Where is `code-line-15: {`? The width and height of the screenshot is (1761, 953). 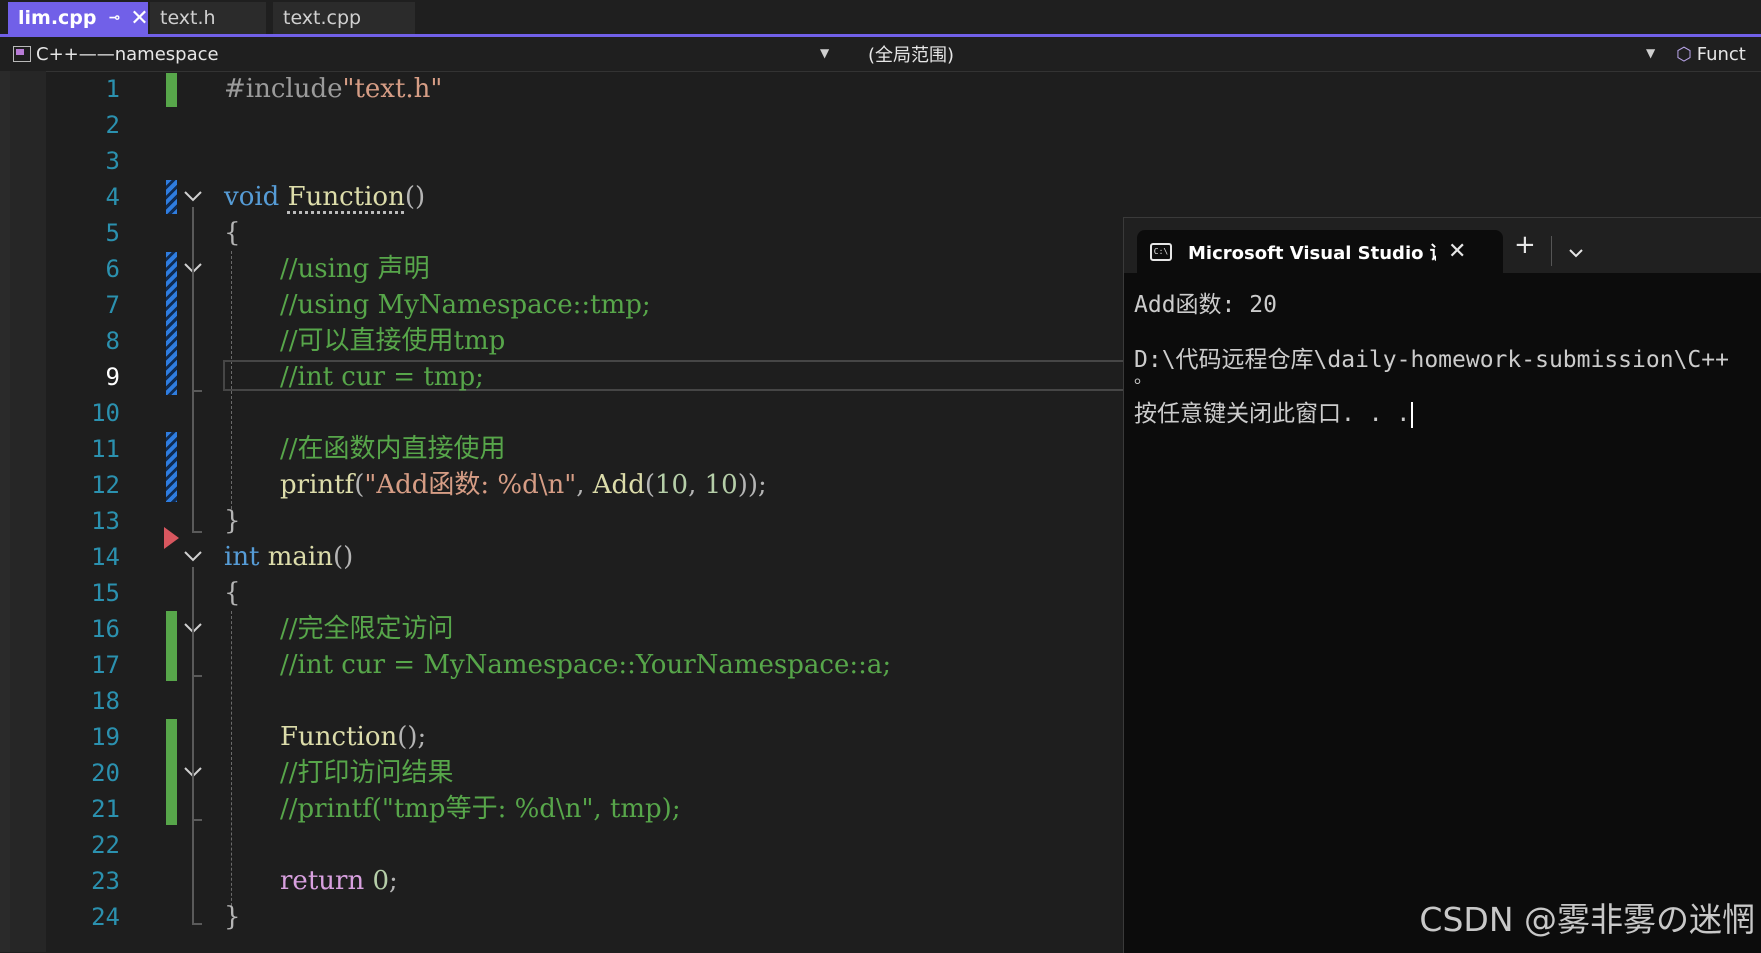 code-line-15: { is located at coordinates (232, 593).